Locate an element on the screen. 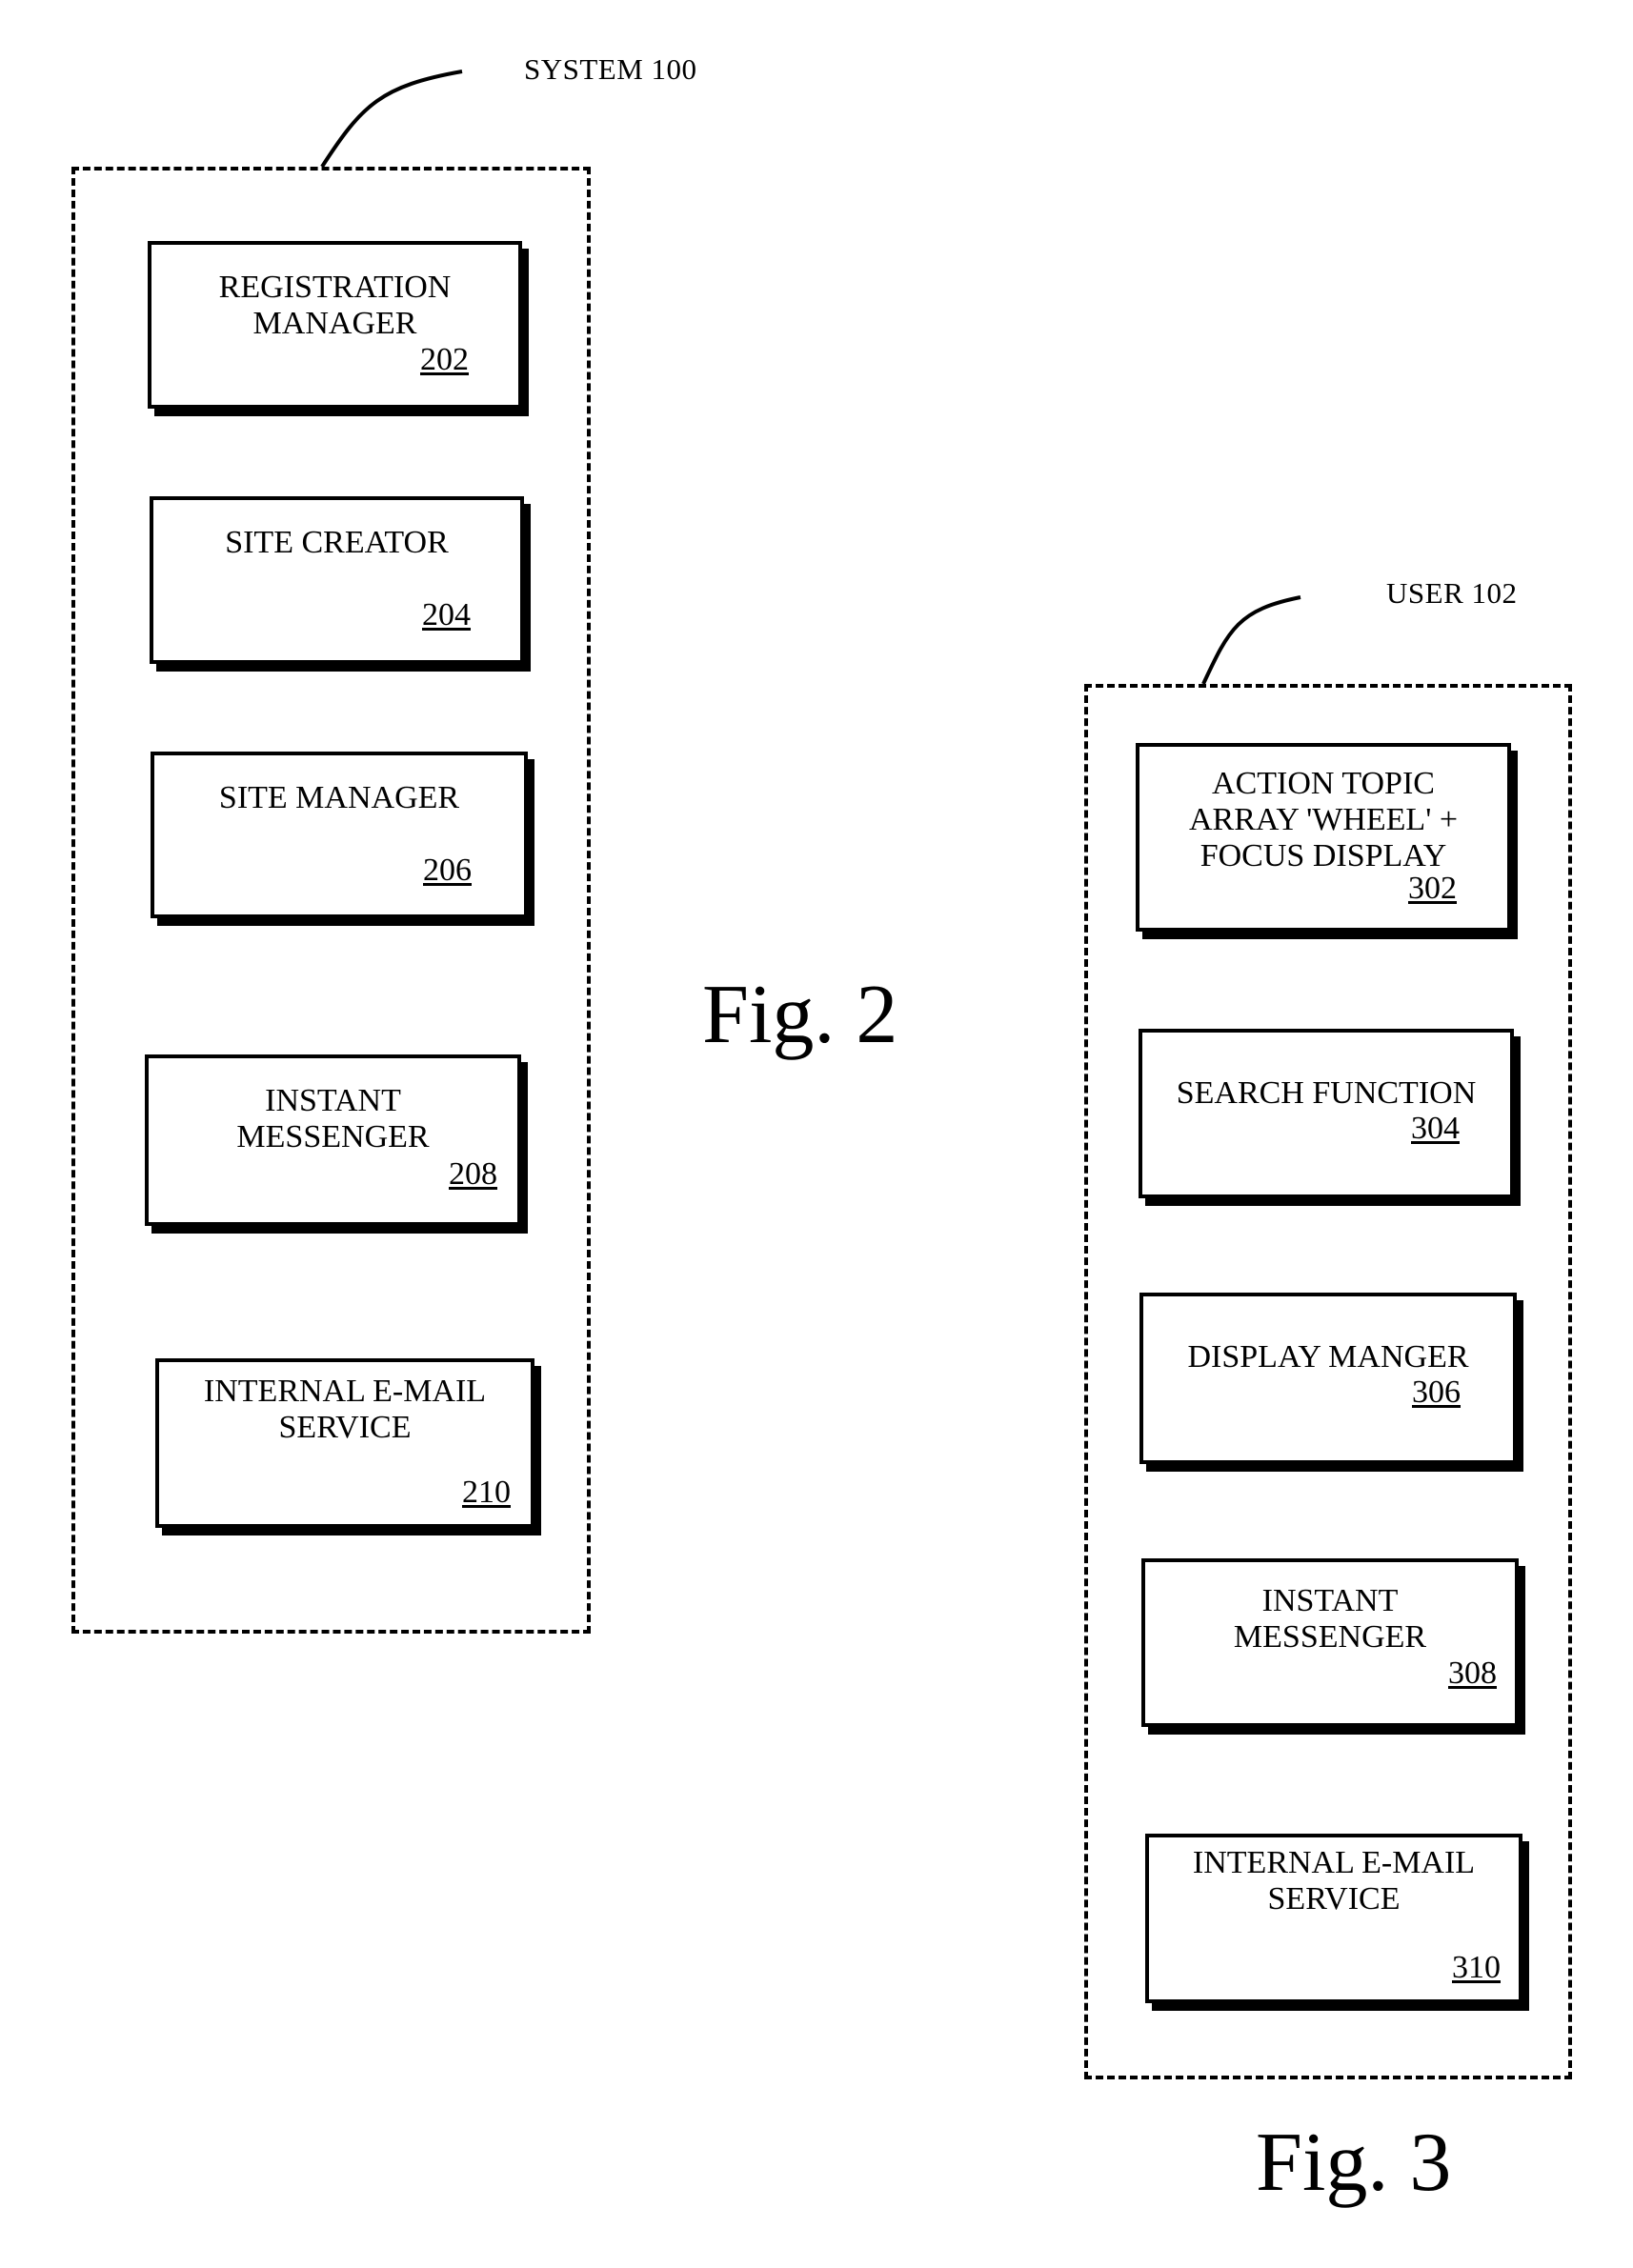 The width and height of the screenshot is (1633, 2268). display-manager-box: DISPLAY MANGER 306 is located at coordinates (1328, 1378).